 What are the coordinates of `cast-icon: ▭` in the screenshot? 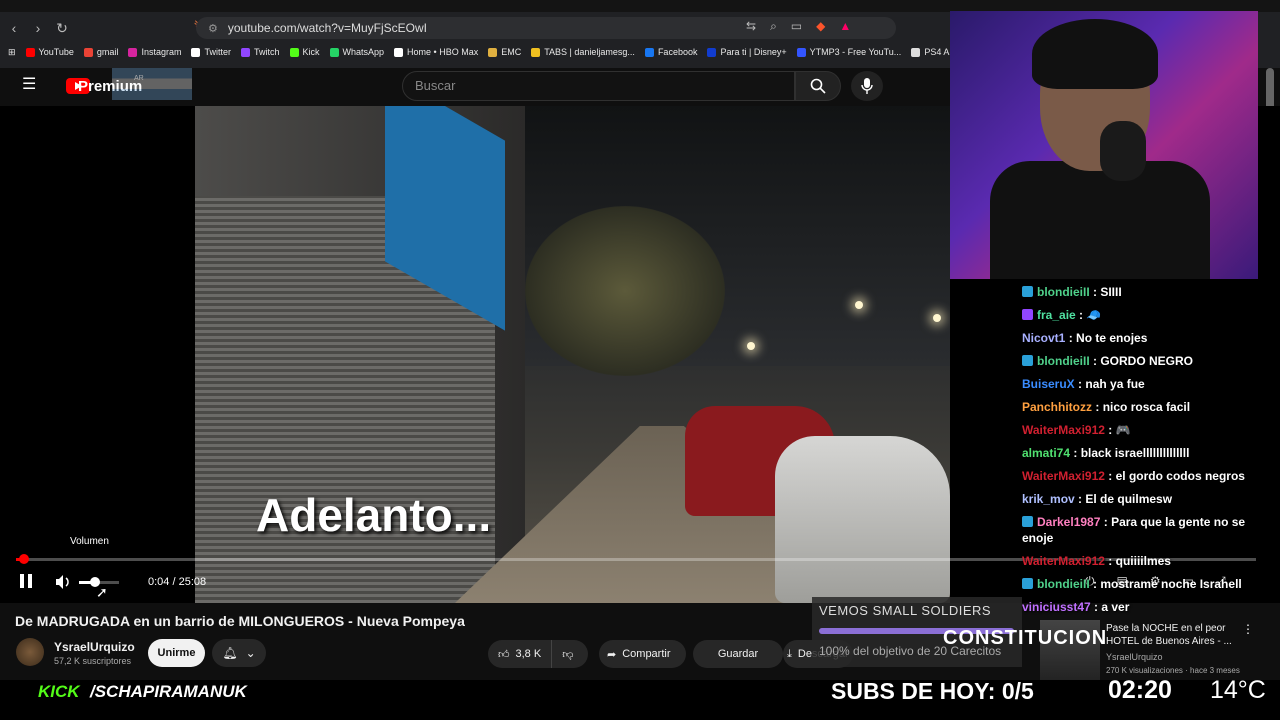 It's located at (796, 26).